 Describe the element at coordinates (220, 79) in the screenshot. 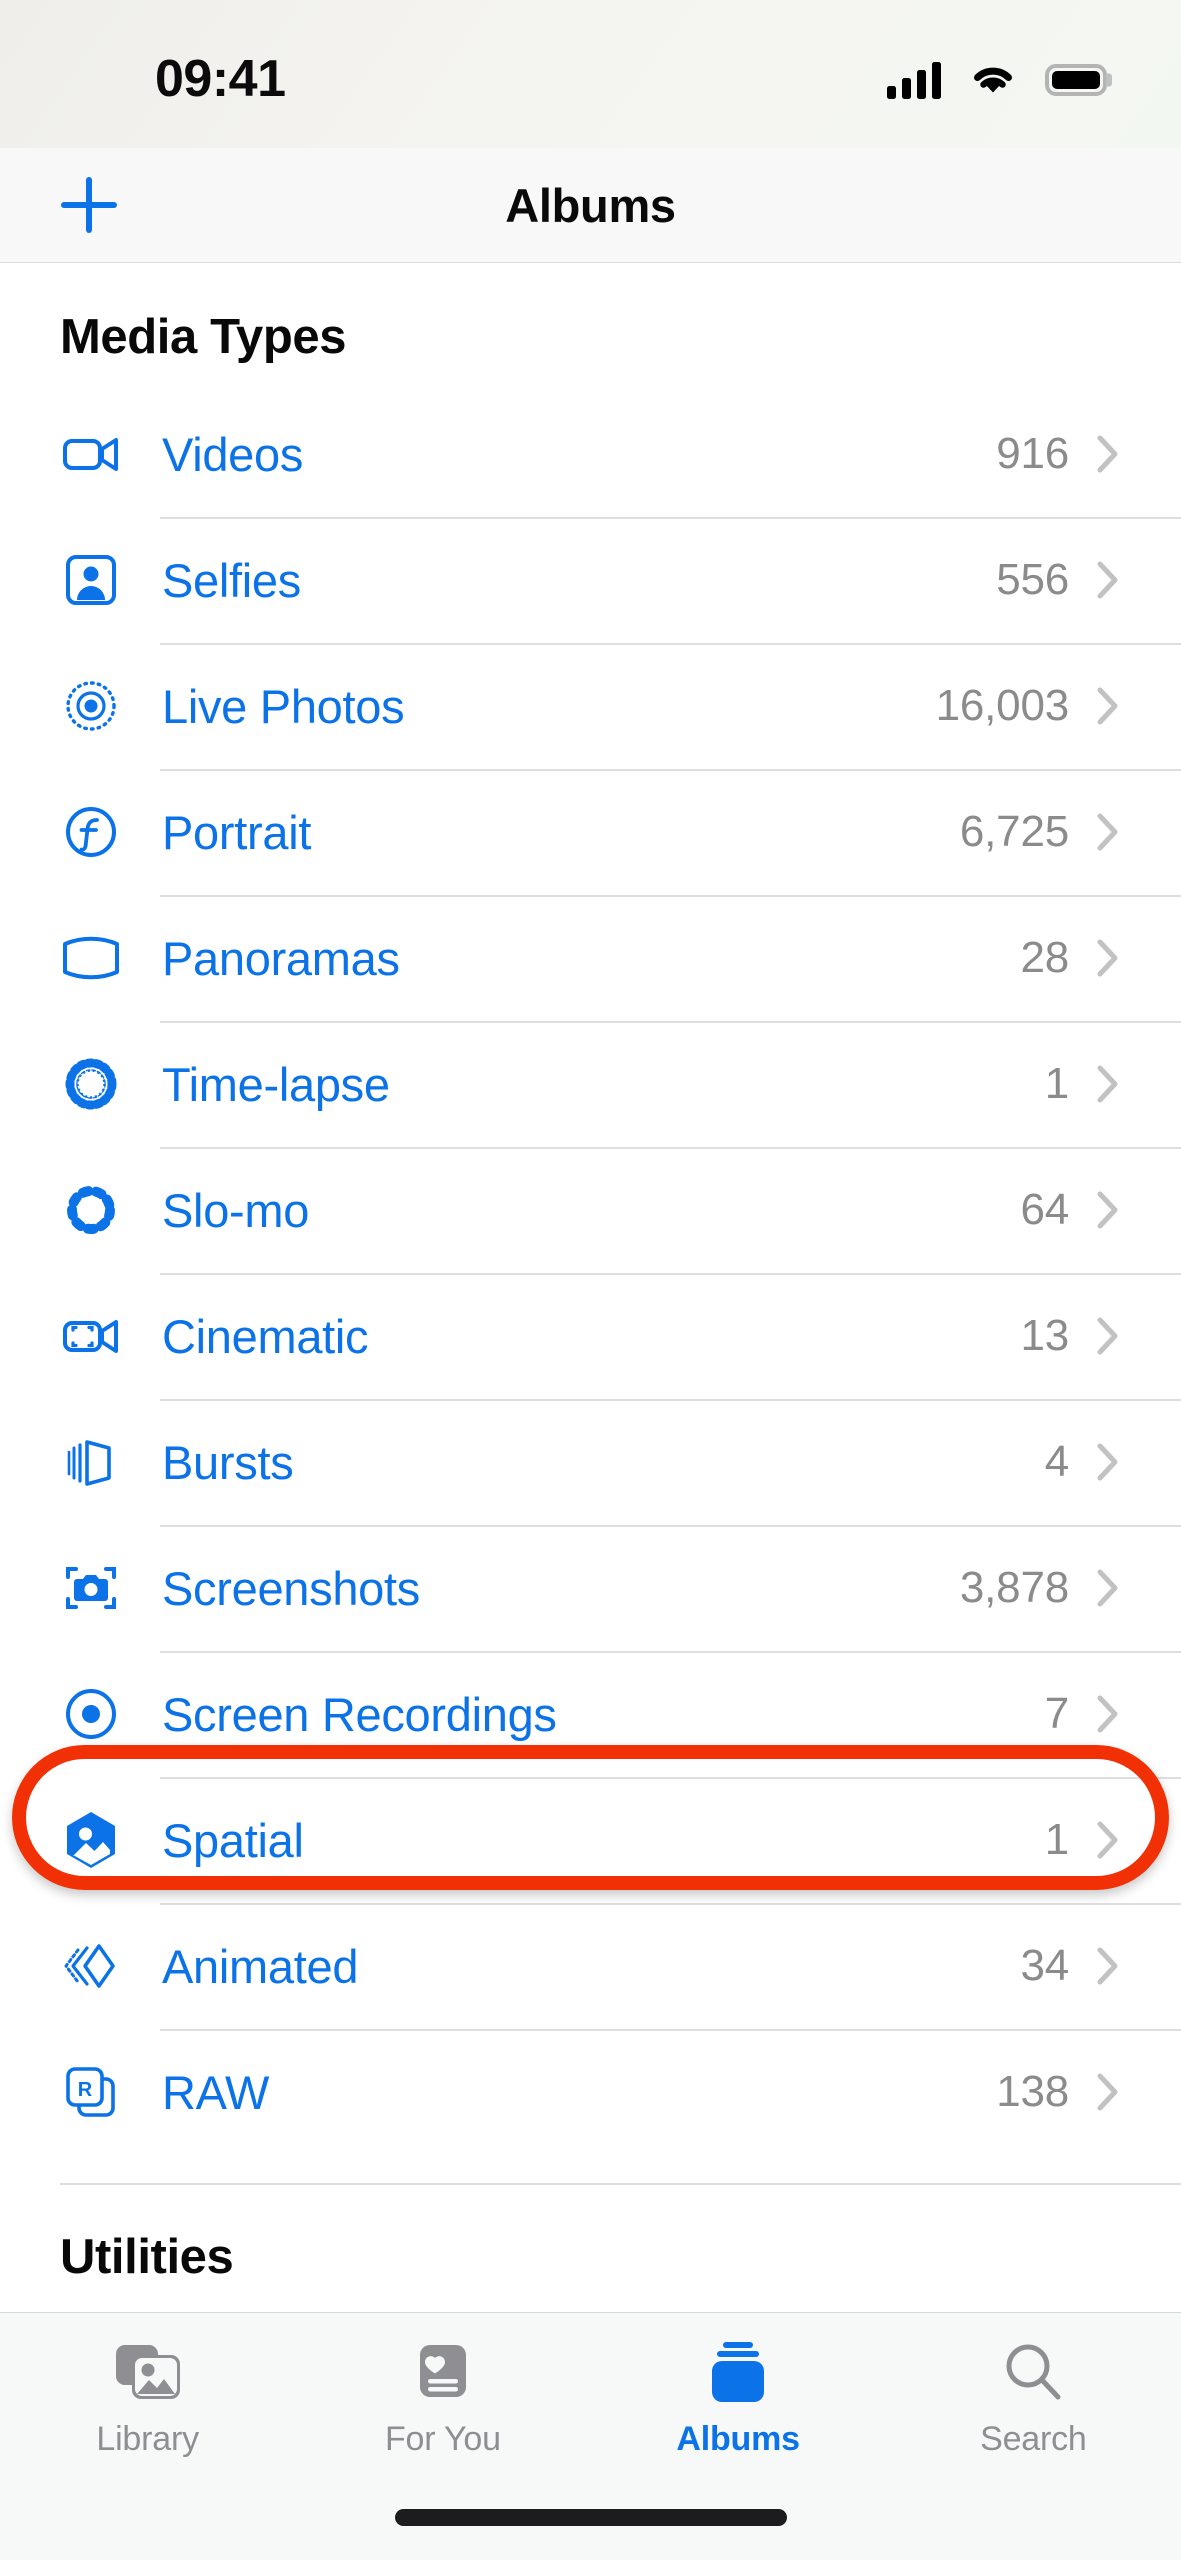

I see `status-bar-time: 09:41` at that location.